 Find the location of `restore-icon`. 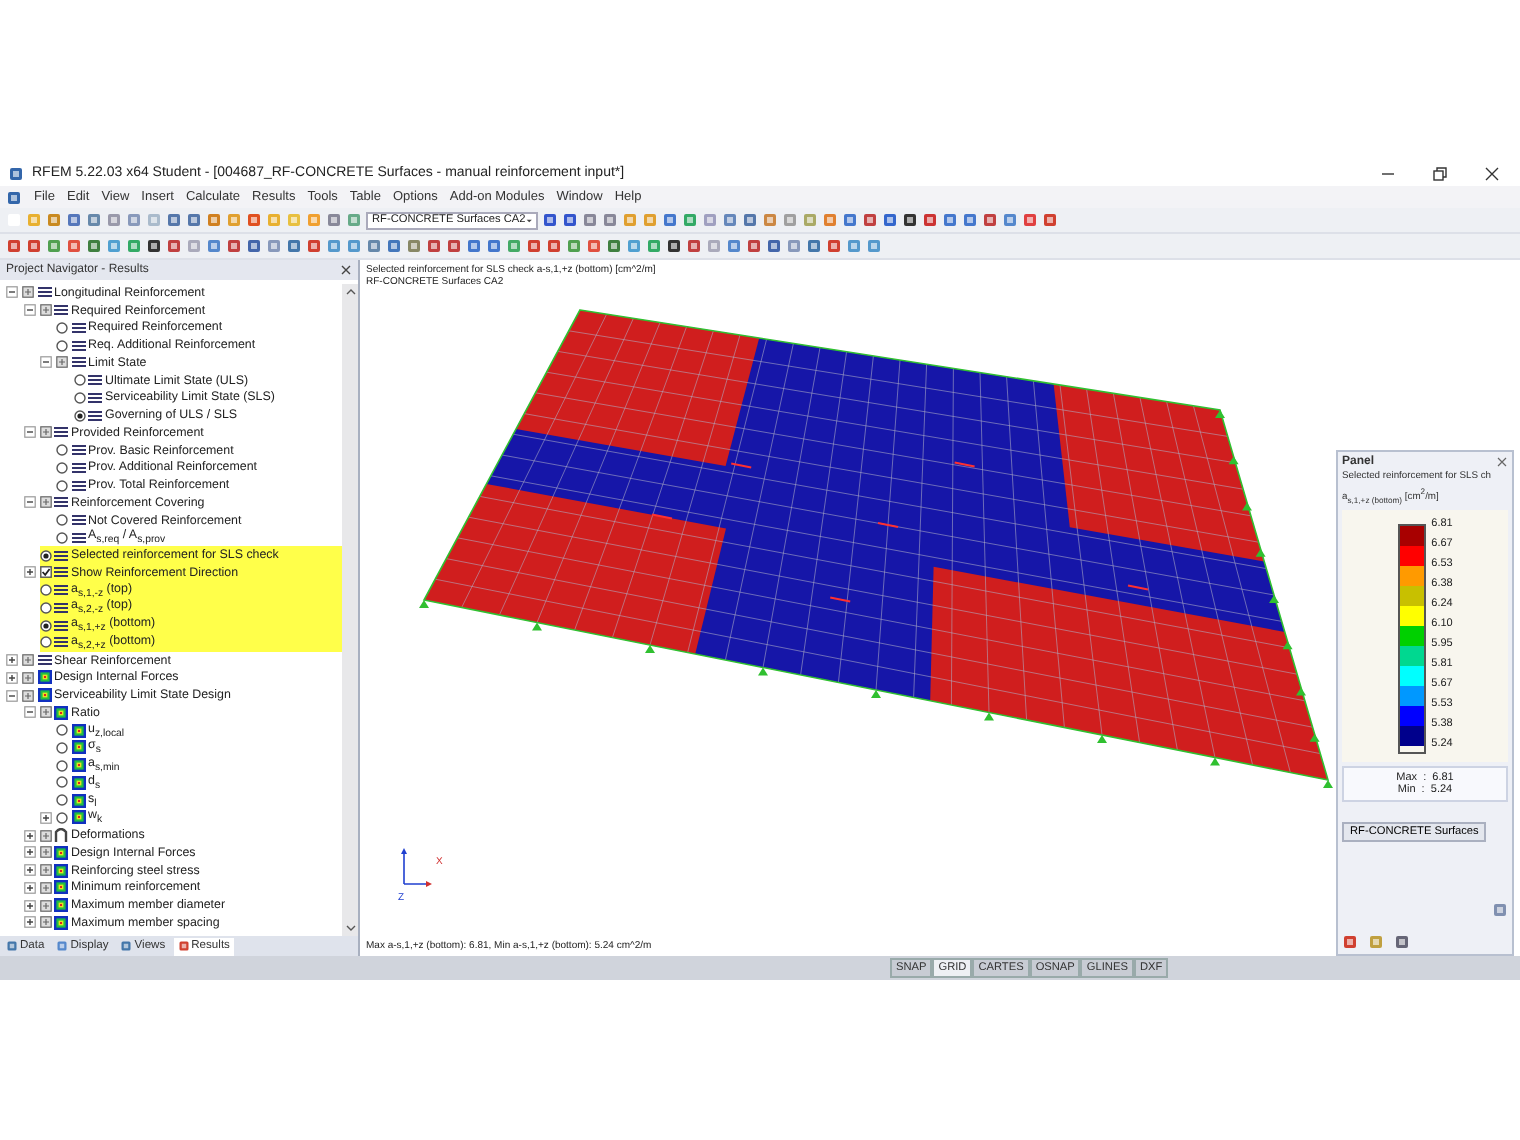

restore-icon is located at coordinates (1440, 173).